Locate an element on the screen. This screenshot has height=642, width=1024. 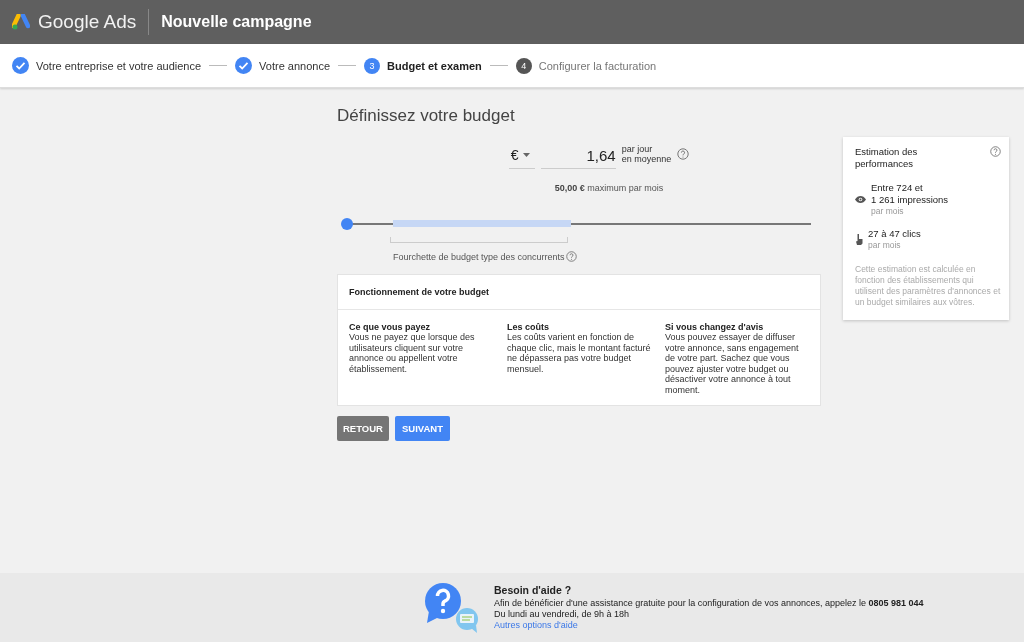
back-button: RETOUR is located at coordinates (363, 428).